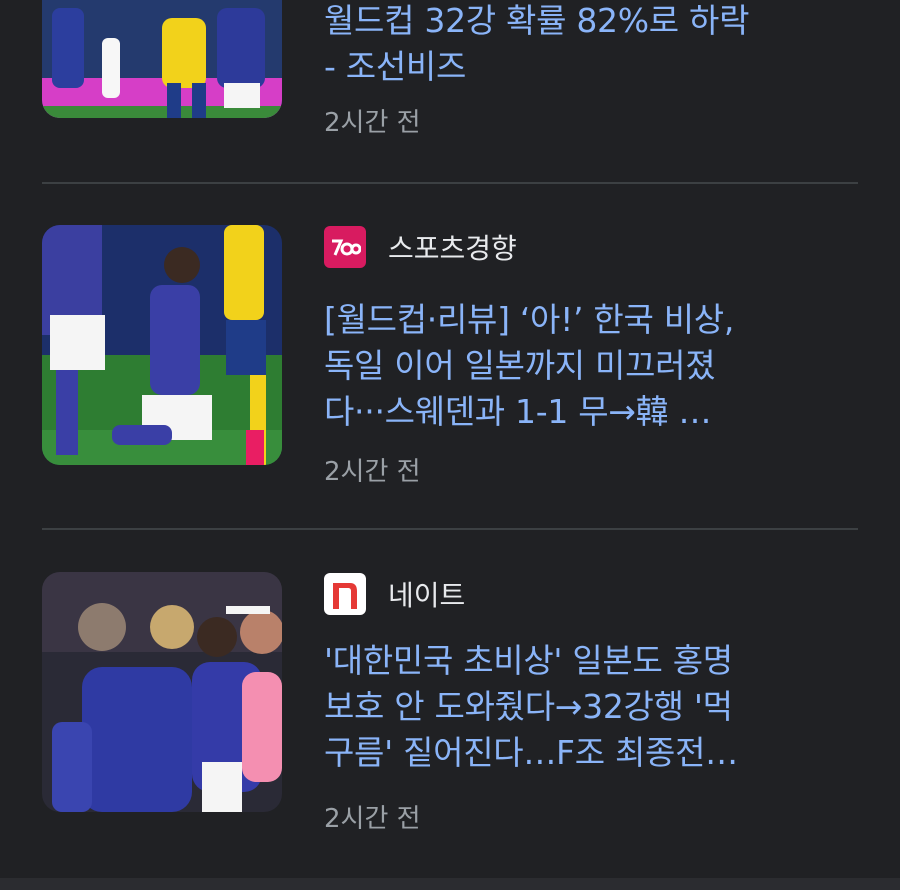 This screenshot has height=890, width=900. I want to click on headline-line: 보호 안 도와줬다→32강행 '먹, so click(528, 706).